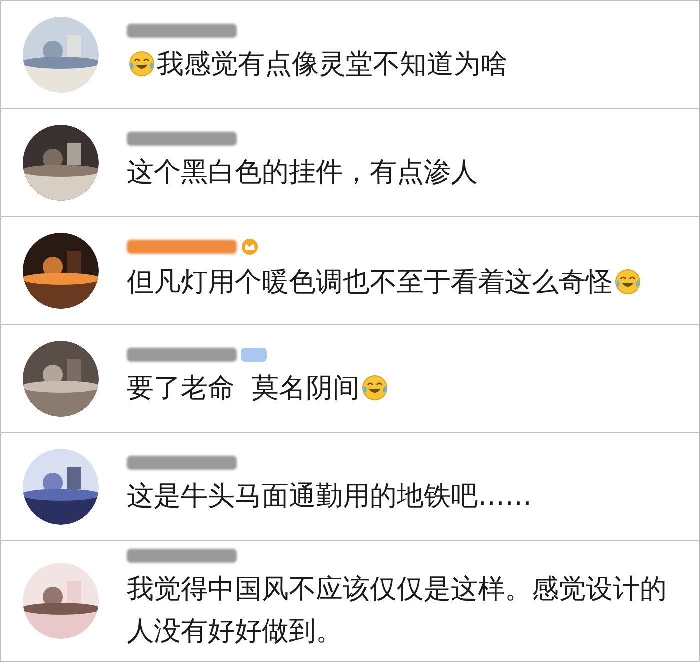 The image size is (700, 662). I want to click on comment-text: 但凡灯用个暖色调也不至于看着这么奇怪, so click(370, 282).